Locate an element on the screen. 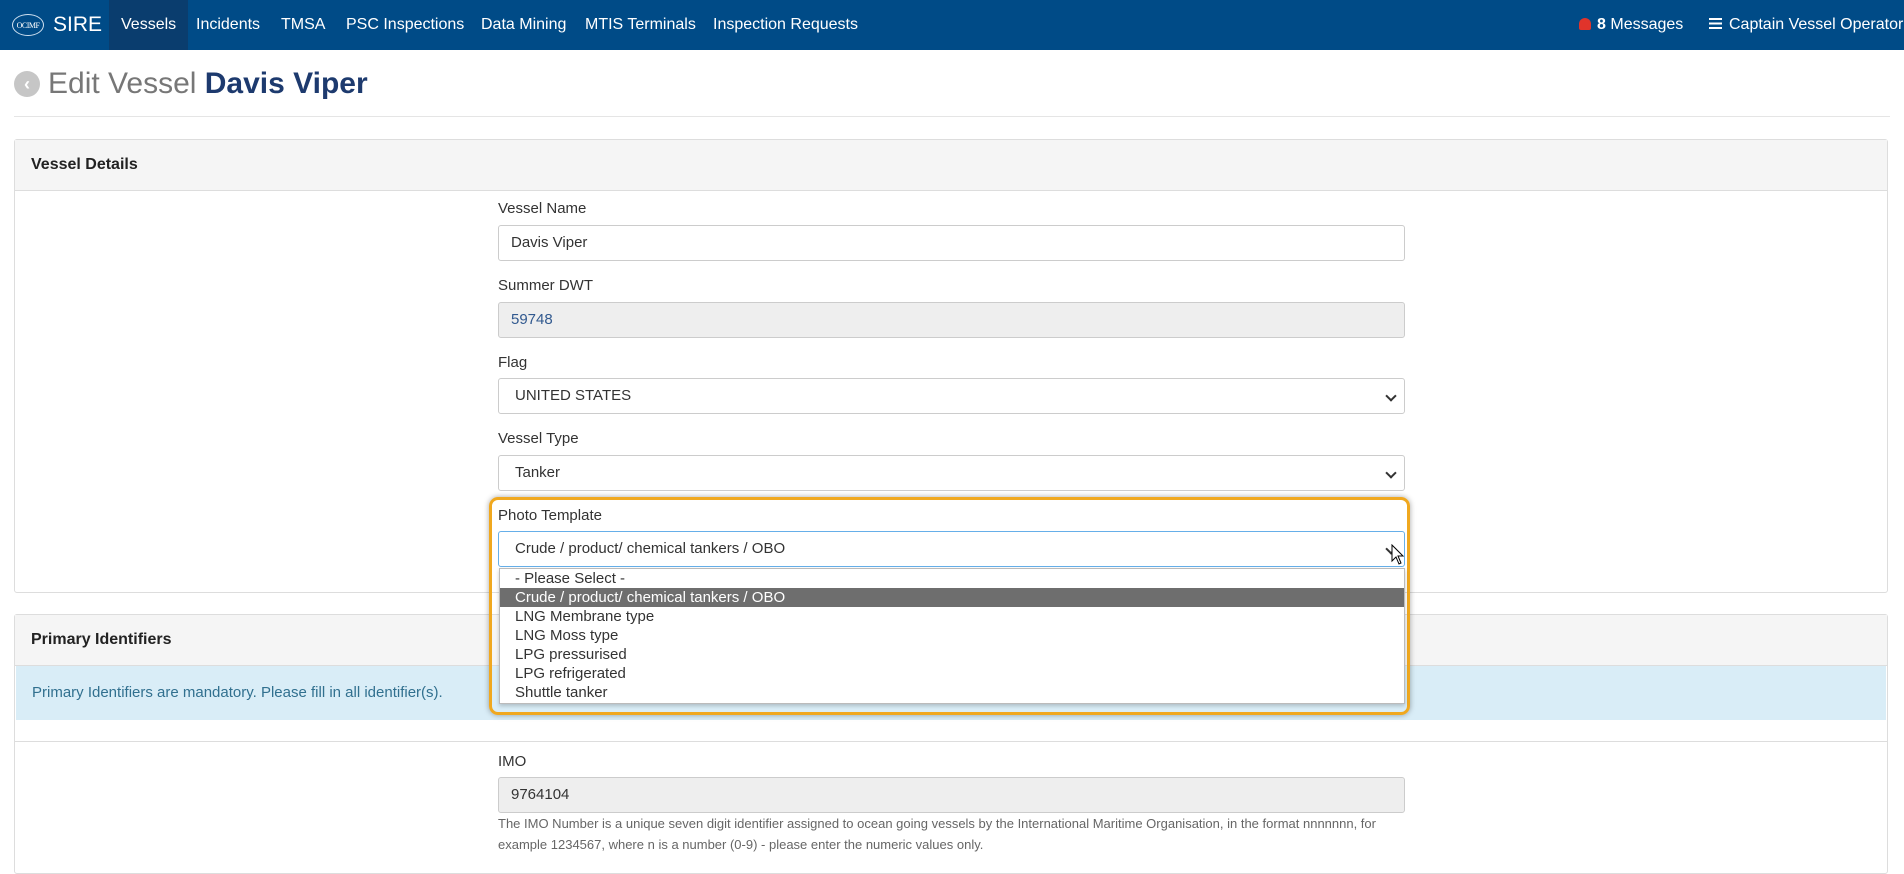  bell-icon is located at coordinates (1585, 24).